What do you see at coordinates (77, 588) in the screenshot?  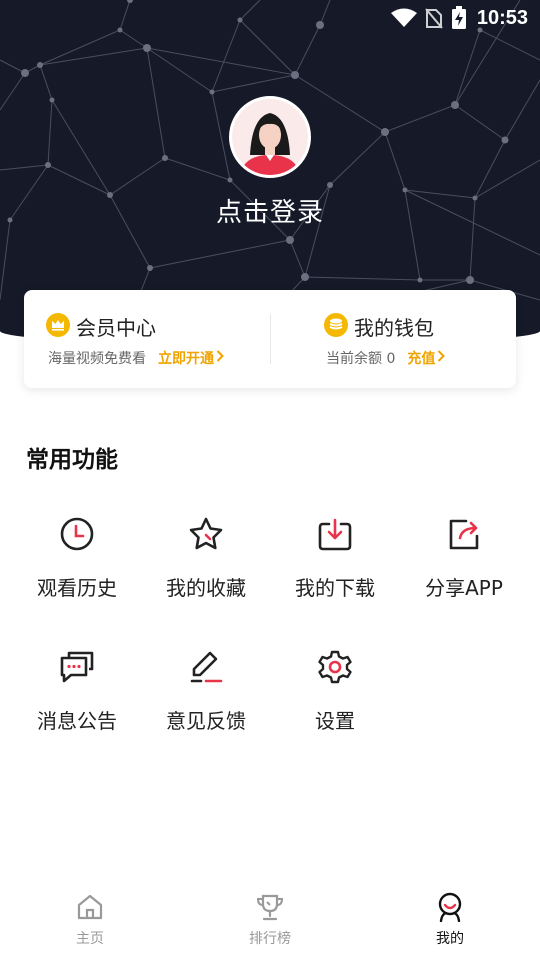 I see `feature-label: 观看历史` at bounding box center [77, 588].